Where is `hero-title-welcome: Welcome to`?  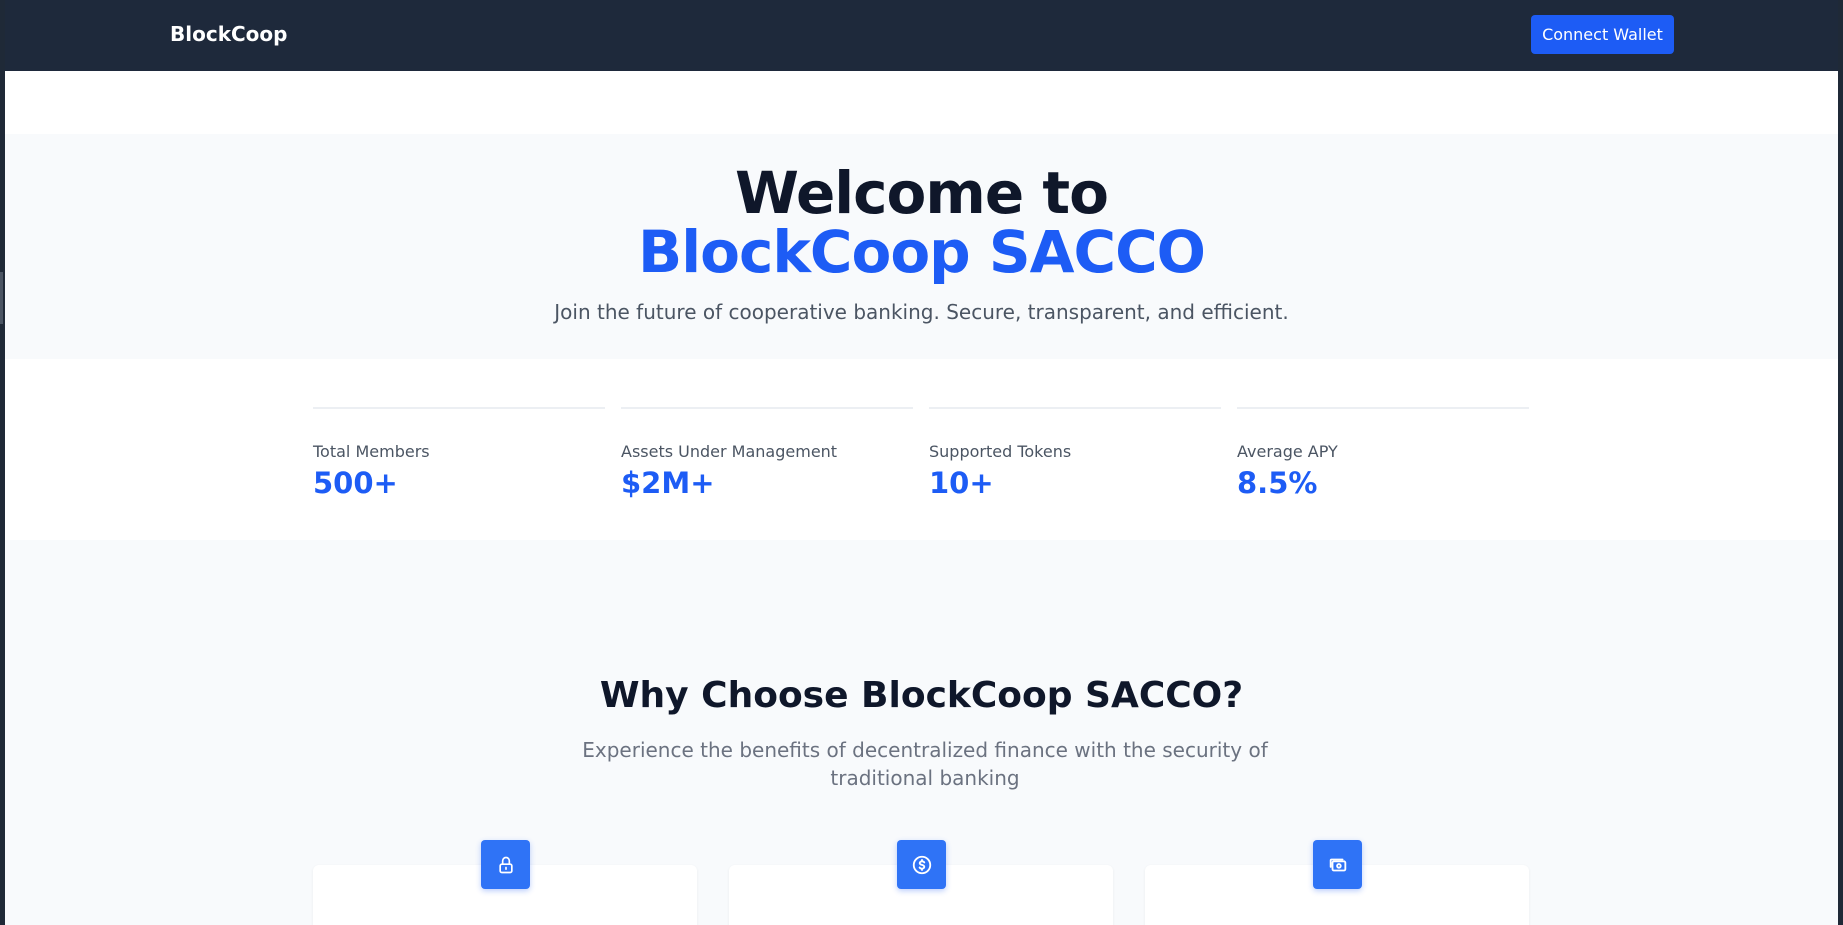
hero-title-welcome: Welcome to is located at coordinates (922, 193).